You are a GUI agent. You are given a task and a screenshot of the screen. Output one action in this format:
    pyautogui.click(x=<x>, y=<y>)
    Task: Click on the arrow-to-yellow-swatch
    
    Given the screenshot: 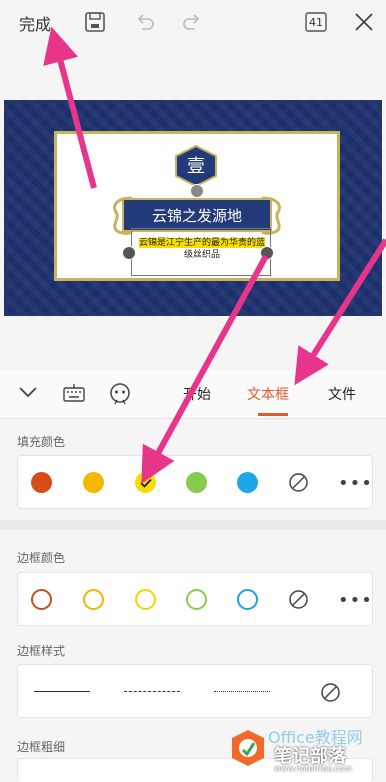 What is the action you would take?
    pyautogui.click(x=205, y=369)
    